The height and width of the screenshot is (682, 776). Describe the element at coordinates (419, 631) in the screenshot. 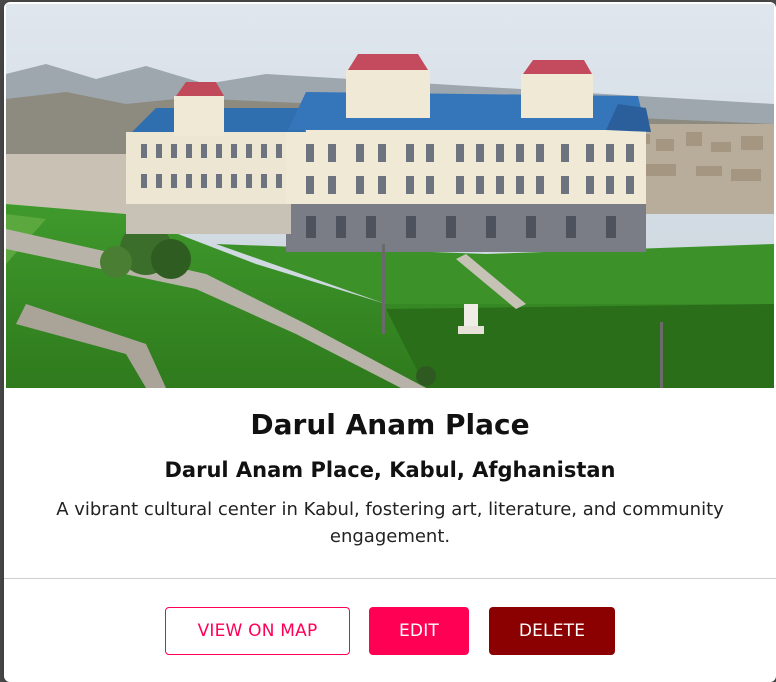

I see `edit-button: EDIT` at that location.